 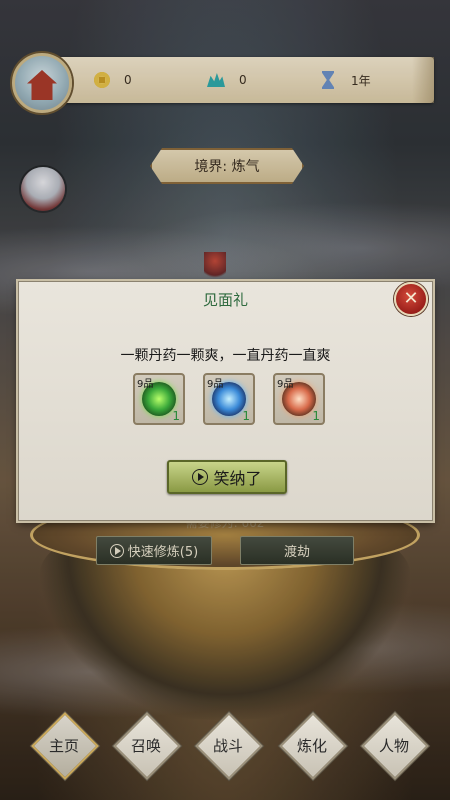 What do you see at coordinates (225, 300) in the screenshot?
I see `dialog-title: 见面礼` at bounding box center [225, 300].